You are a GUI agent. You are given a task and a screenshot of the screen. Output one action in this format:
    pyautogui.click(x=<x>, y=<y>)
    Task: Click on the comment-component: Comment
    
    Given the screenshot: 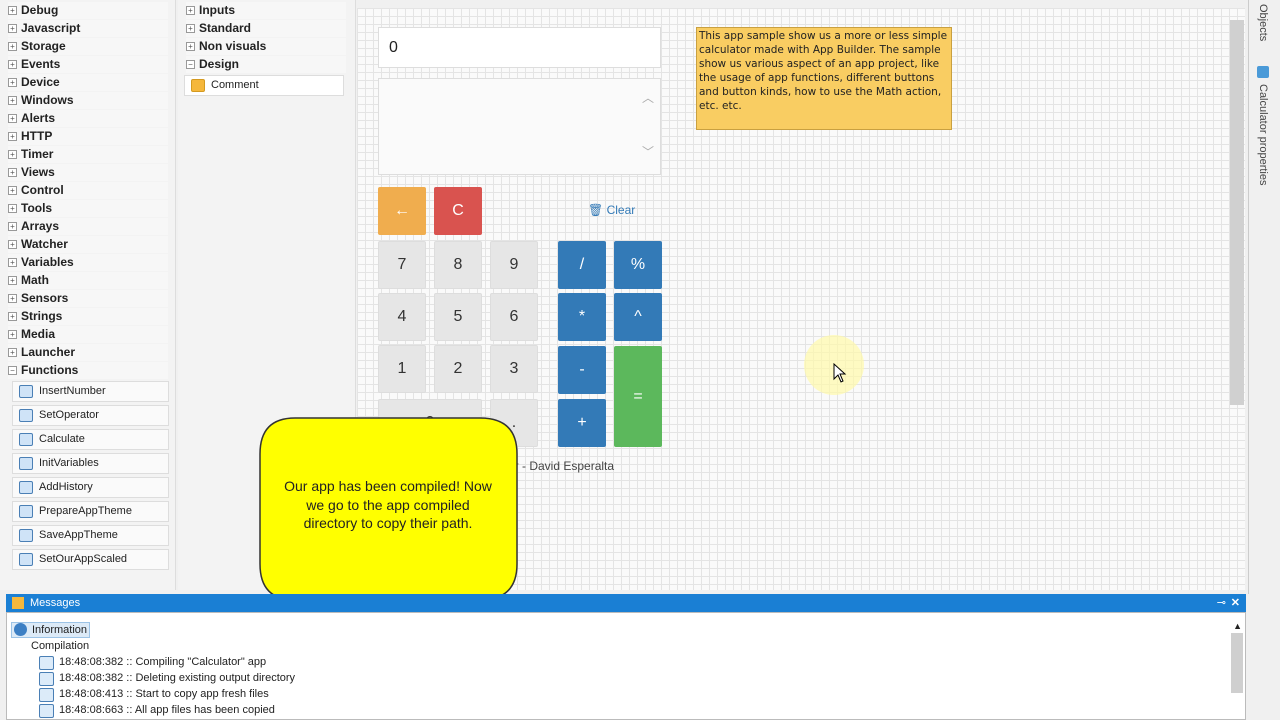 What is the action you would take?
    pyautogui.click(x=264, y=85)
    